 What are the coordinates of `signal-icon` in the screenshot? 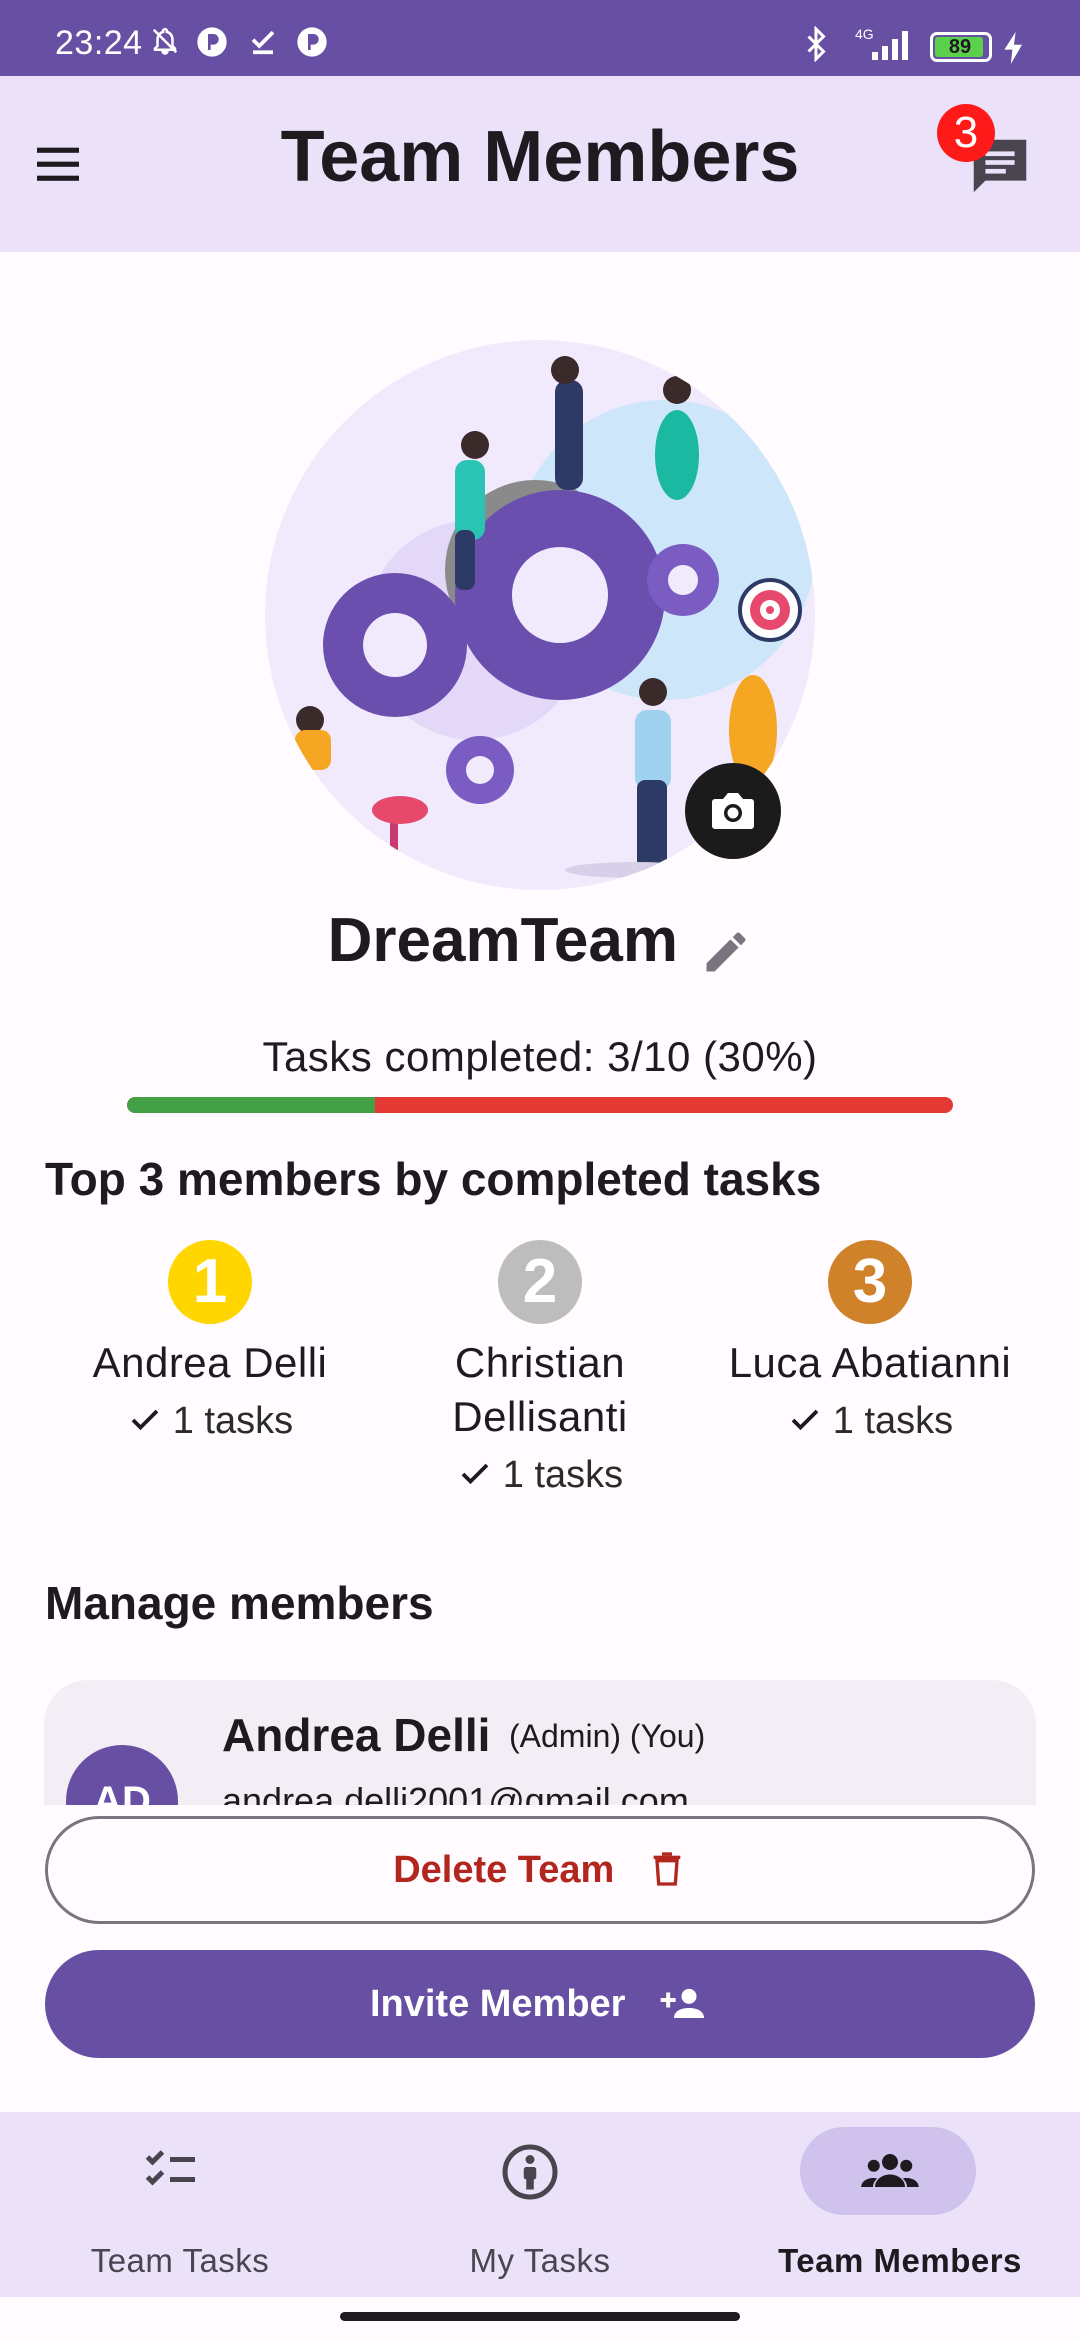 It's located at (890, 45).